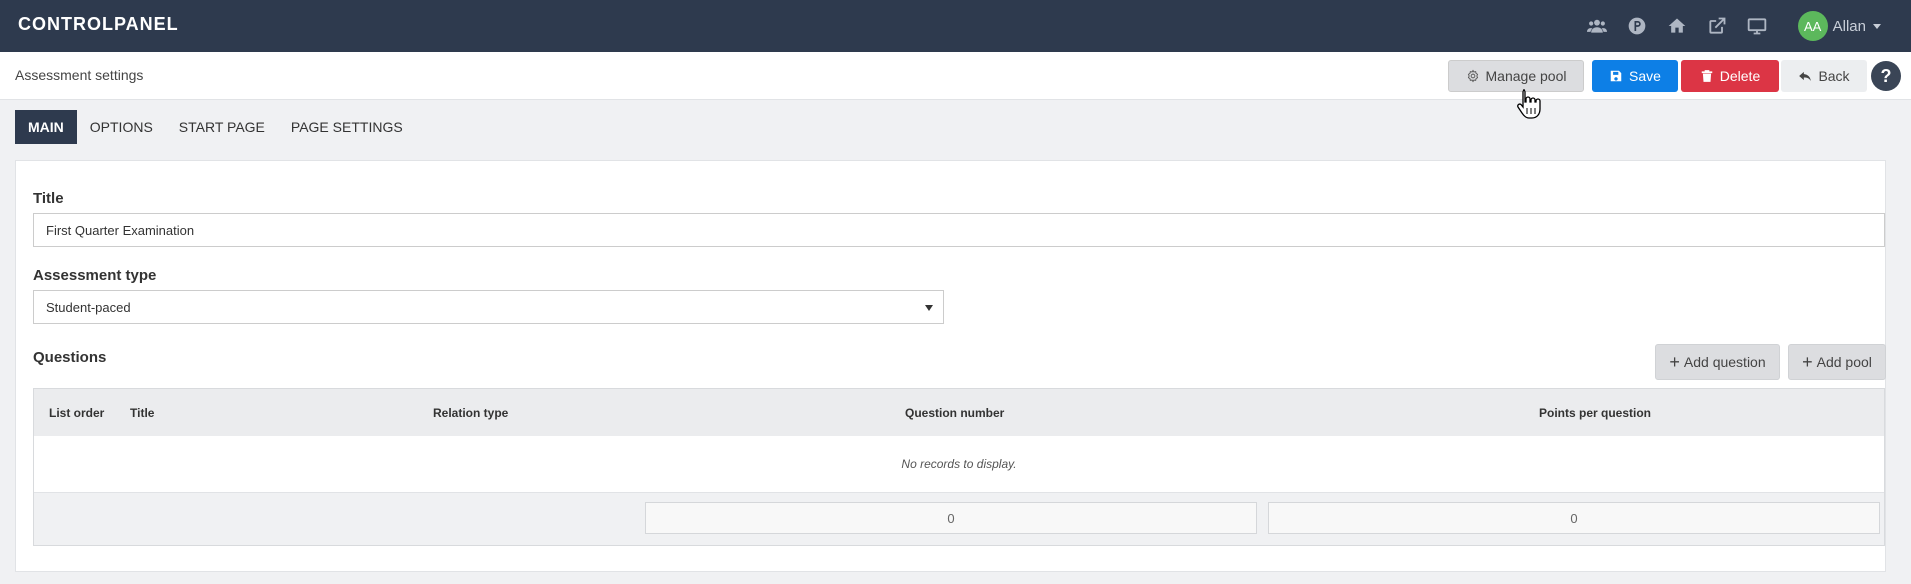 This screenshot has width=1911, height=584. I want to click on save-button: Save, so click(1635, 76).